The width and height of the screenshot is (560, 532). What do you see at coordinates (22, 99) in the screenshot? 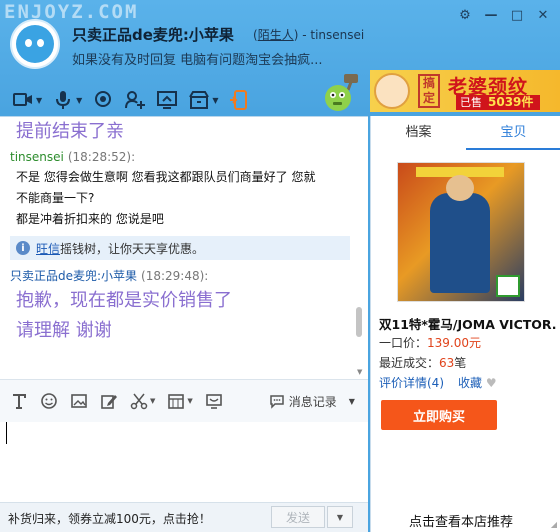
I see `video-call-icon` at bounding box center [22, 99].